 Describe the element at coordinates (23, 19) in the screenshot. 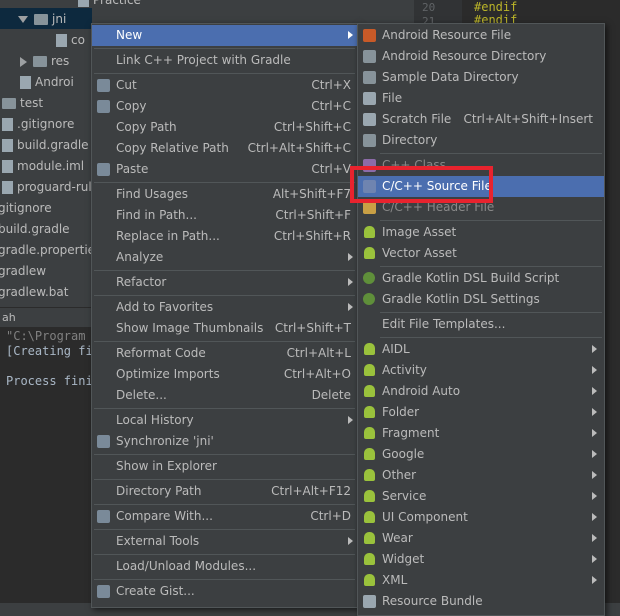

I see `expand-arrow-icon` at that location.